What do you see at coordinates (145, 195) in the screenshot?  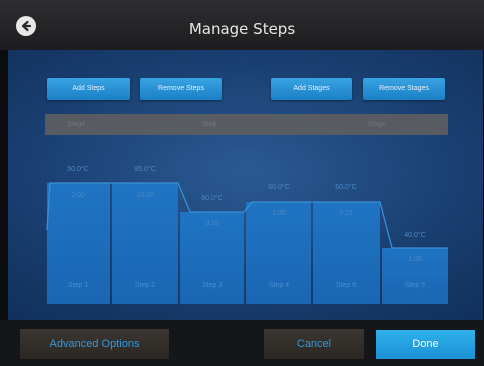 I see `step-time: 10:00` at bounding box center [145, 195].